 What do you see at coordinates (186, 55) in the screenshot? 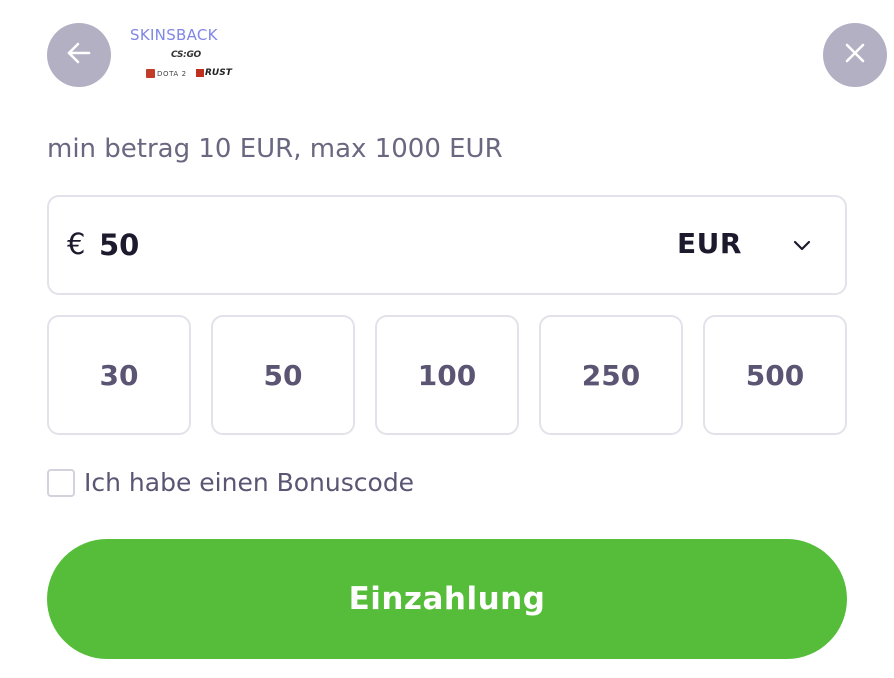
I see `logo-csgo-text: CS:GO` at bounding box center [186, 55].